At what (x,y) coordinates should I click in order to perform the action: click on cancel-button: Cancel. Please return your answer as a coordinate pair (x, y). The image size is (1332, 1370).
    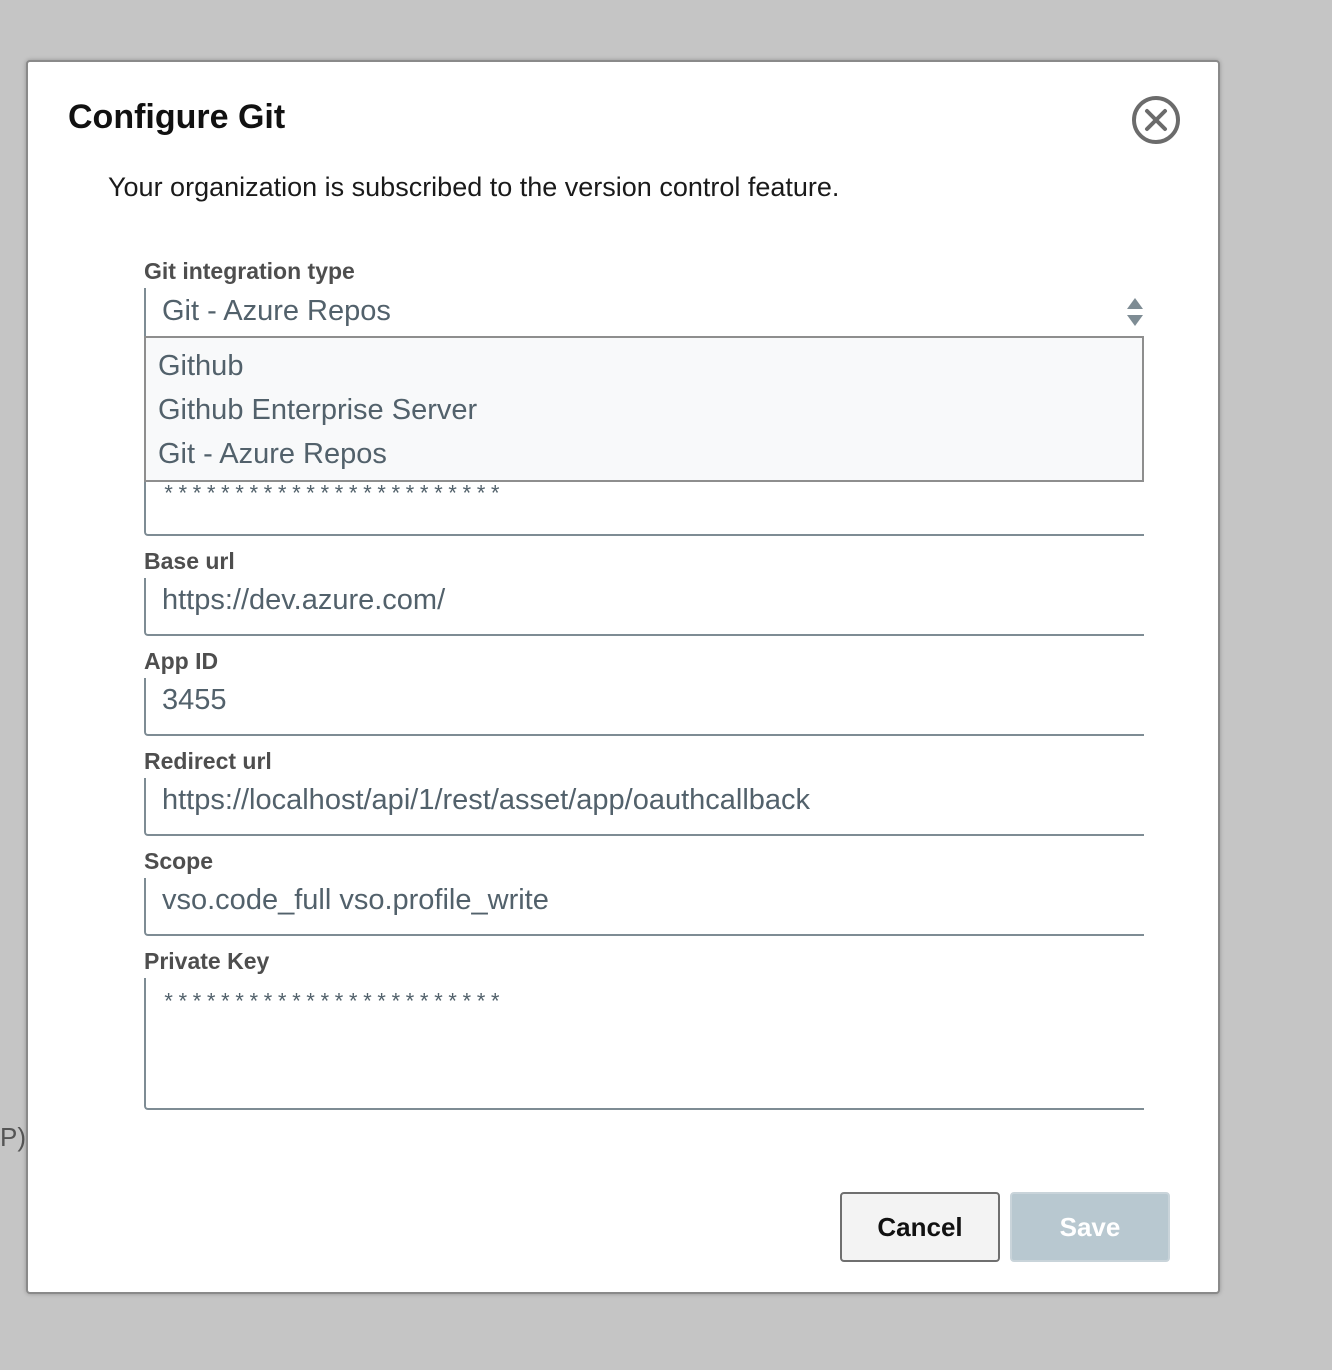
    Looking at the image, I should click on (920, 1227).